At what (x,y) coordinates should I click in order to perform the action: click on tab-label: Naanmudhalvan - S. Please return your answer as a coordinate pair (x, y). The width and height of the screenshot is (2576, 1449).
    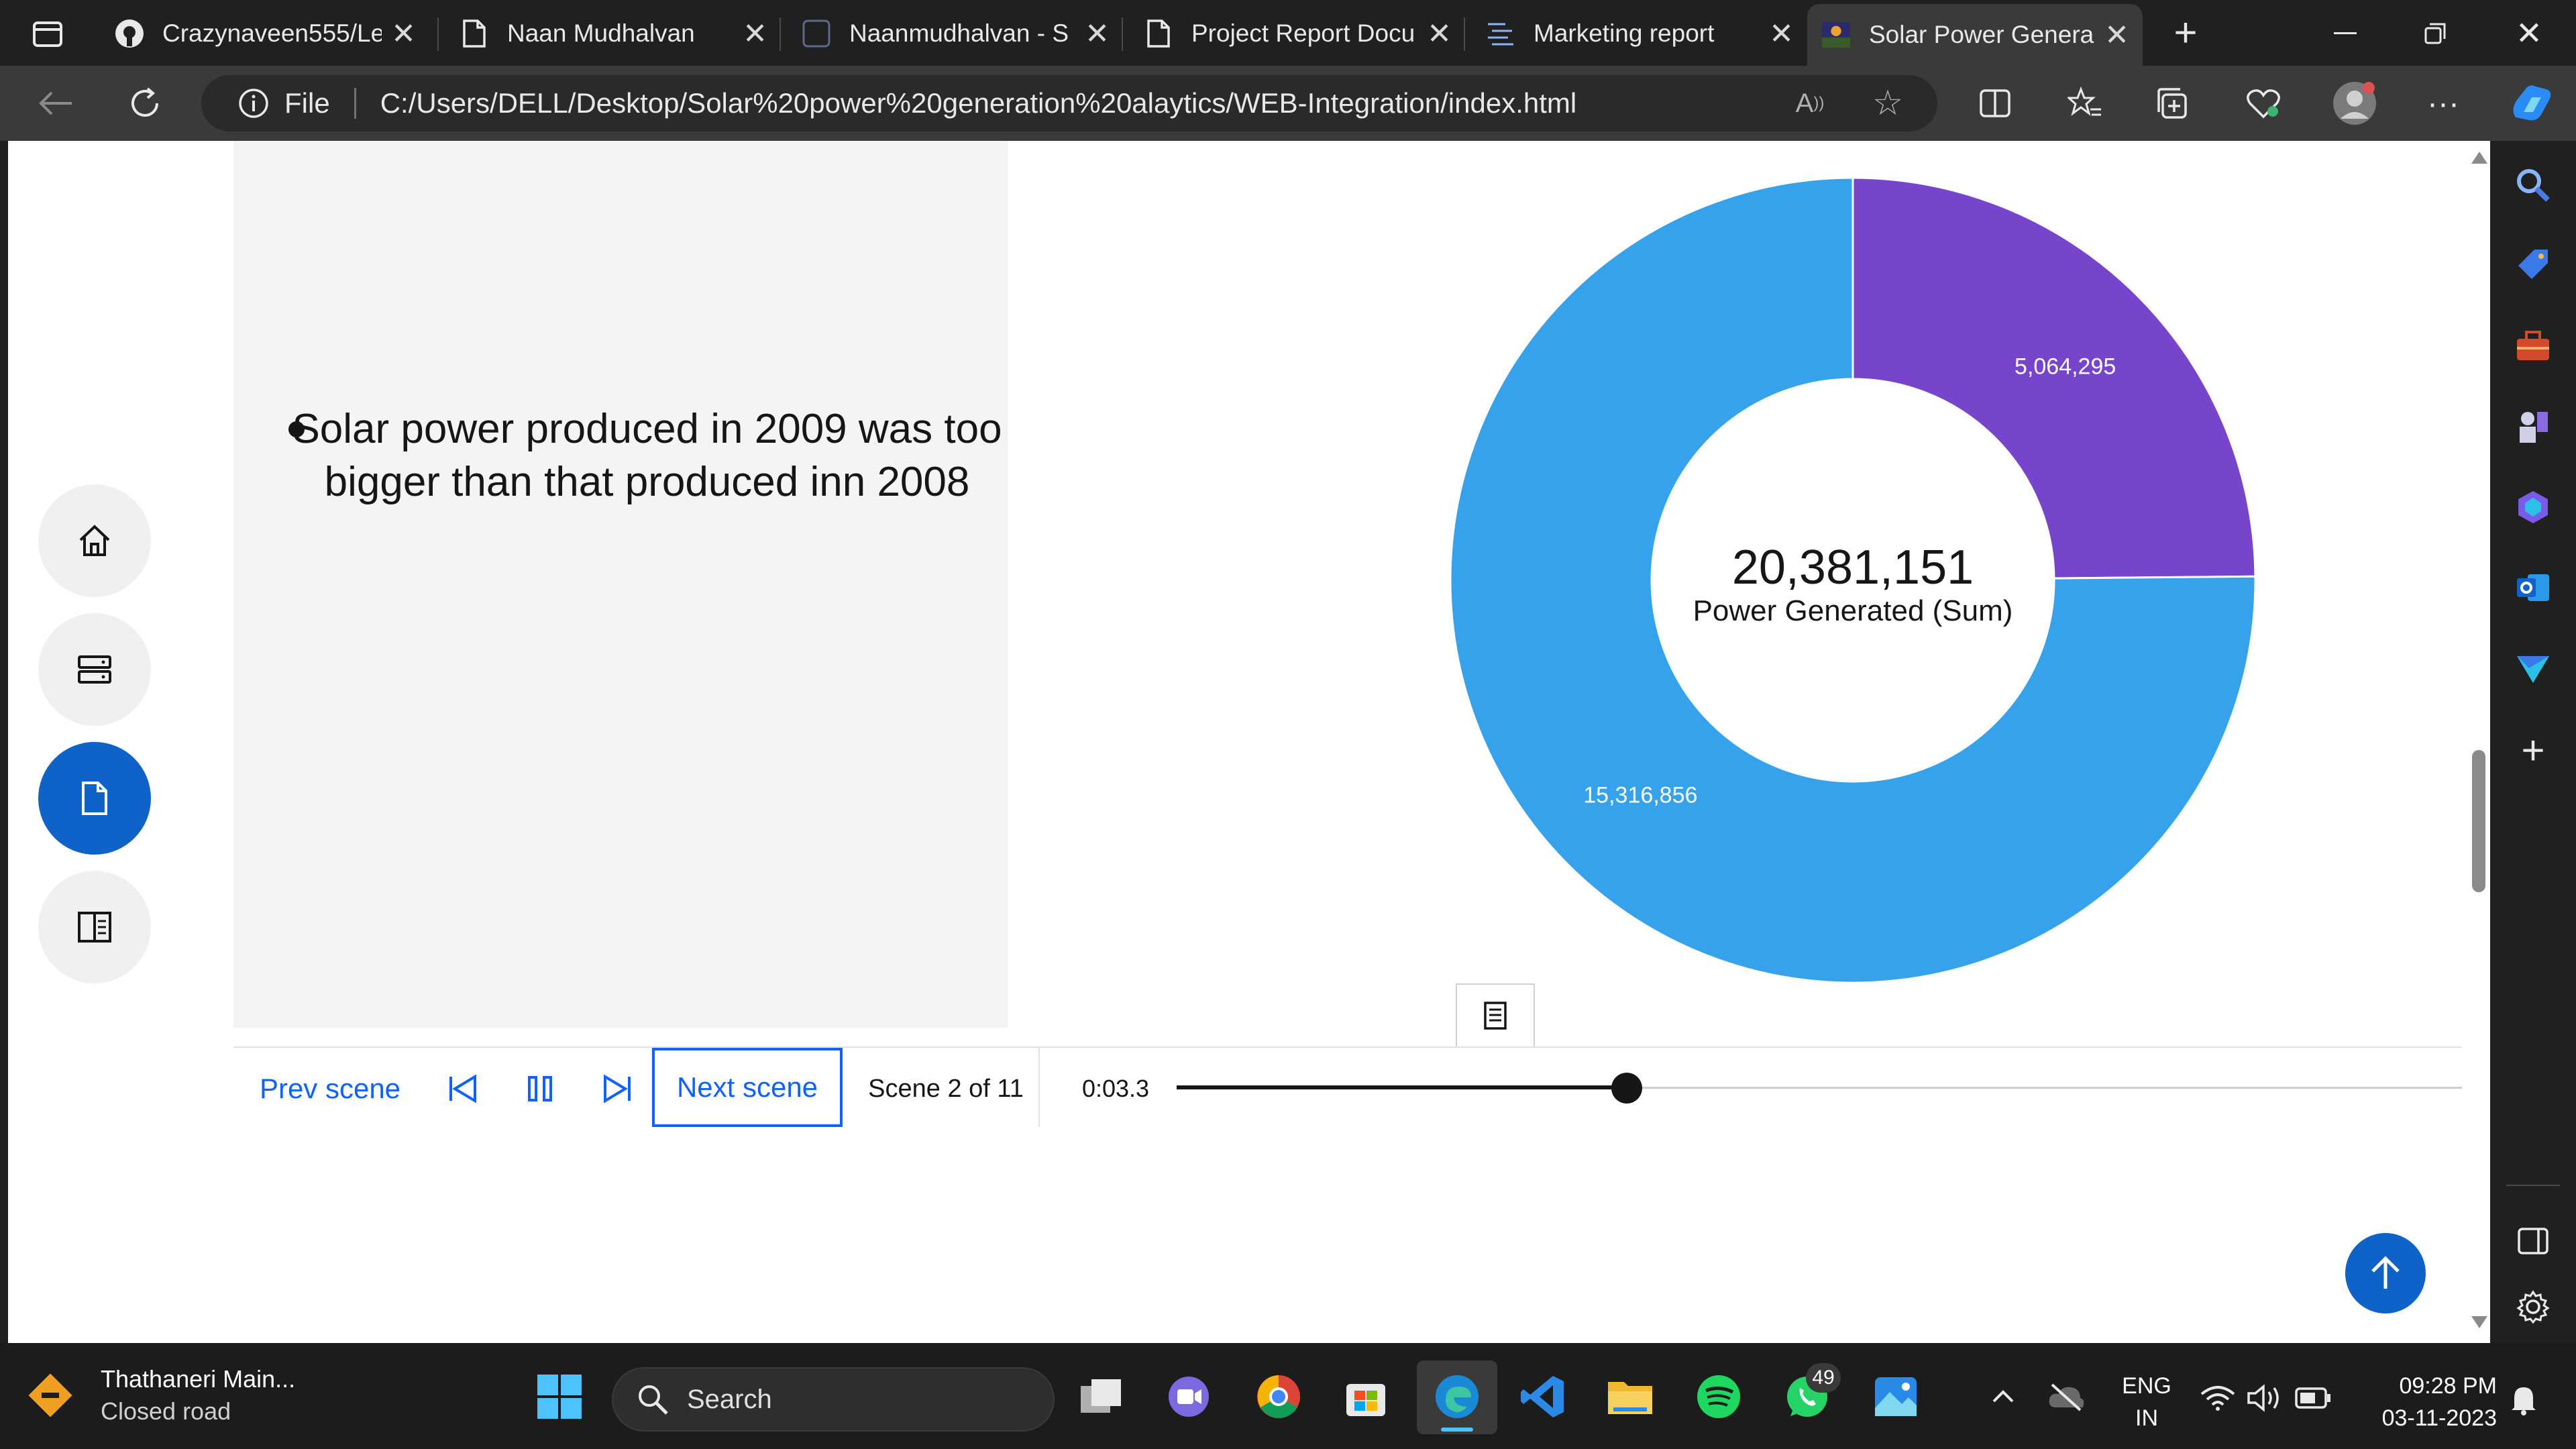
    Looking at the image, I should click on (959, 33).